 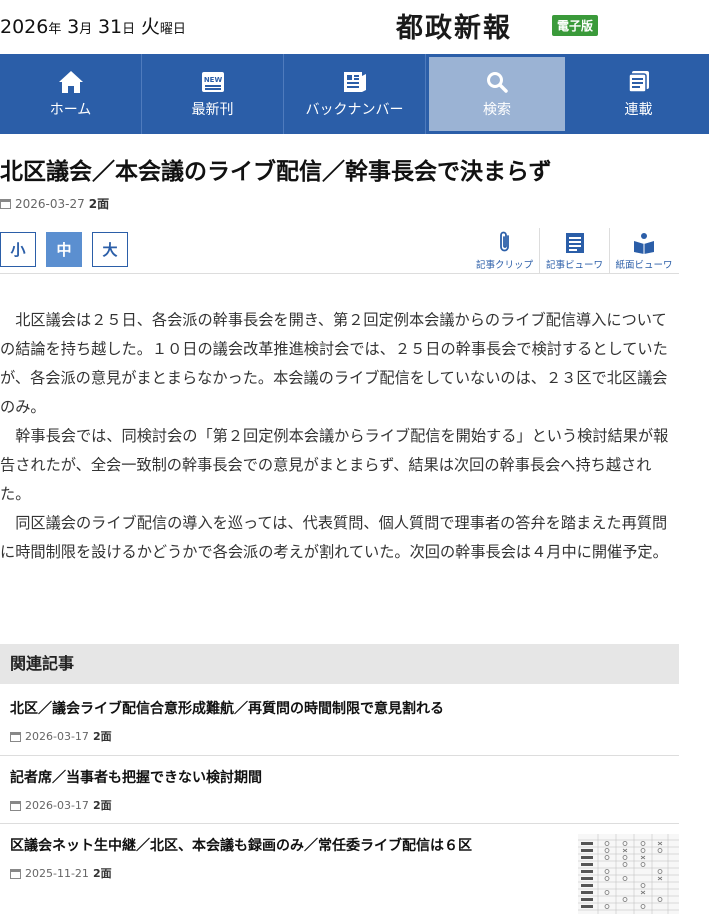 What do you see at coordinates (99, 204) in the screenshot?
I see `article-page: 2面` at bounding box center [99, 204].